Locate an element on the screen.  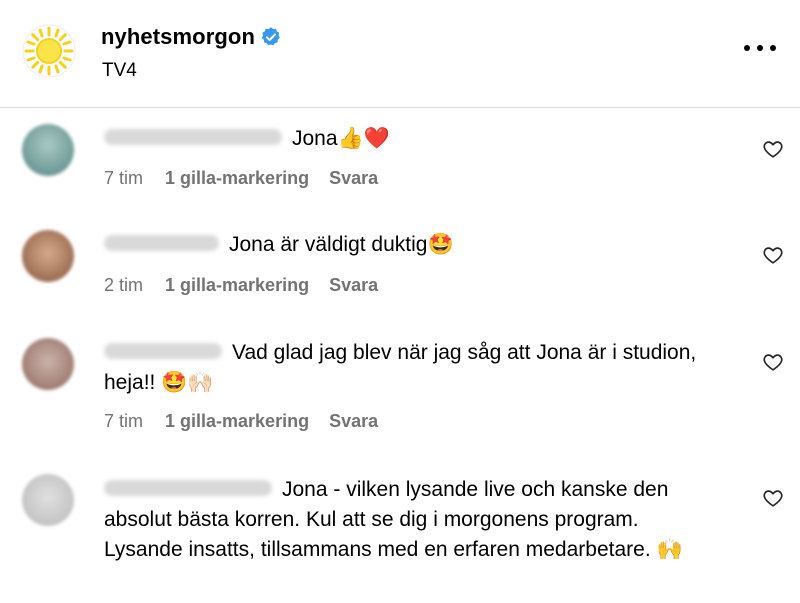
comment-meta: 2 tim 1 gilla-markering Svara is located at coordinates (241, 285).